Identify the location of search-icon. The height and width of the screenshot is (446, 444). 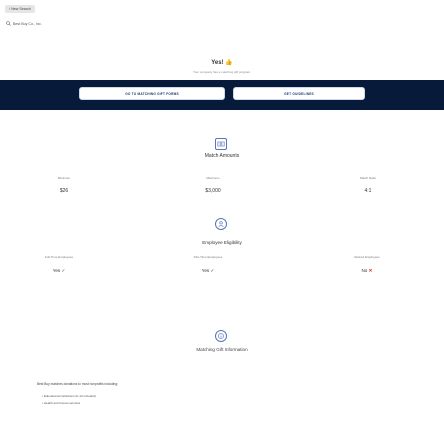
(8, 23).